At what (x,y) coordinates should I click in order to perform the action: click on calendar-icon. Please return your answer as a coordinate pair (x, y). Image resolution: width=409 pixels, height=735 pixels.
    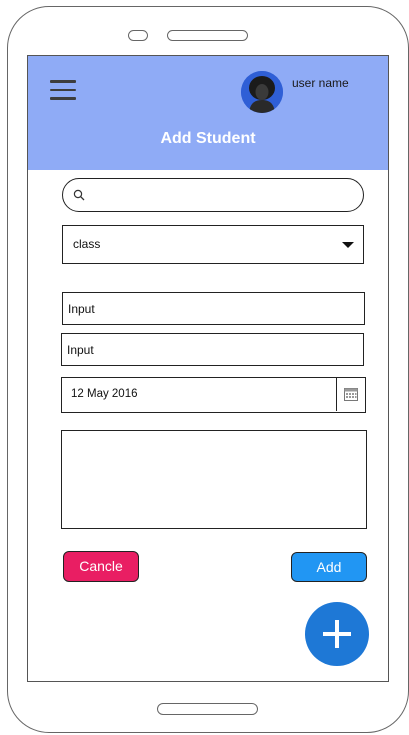
    Looking at the image, I should click on (351, 394).